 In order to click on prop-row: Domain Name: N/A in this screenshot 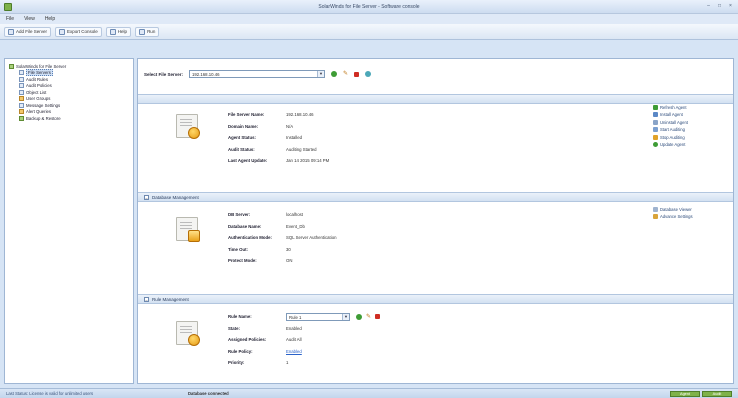, I will do `click(261, 126)`.